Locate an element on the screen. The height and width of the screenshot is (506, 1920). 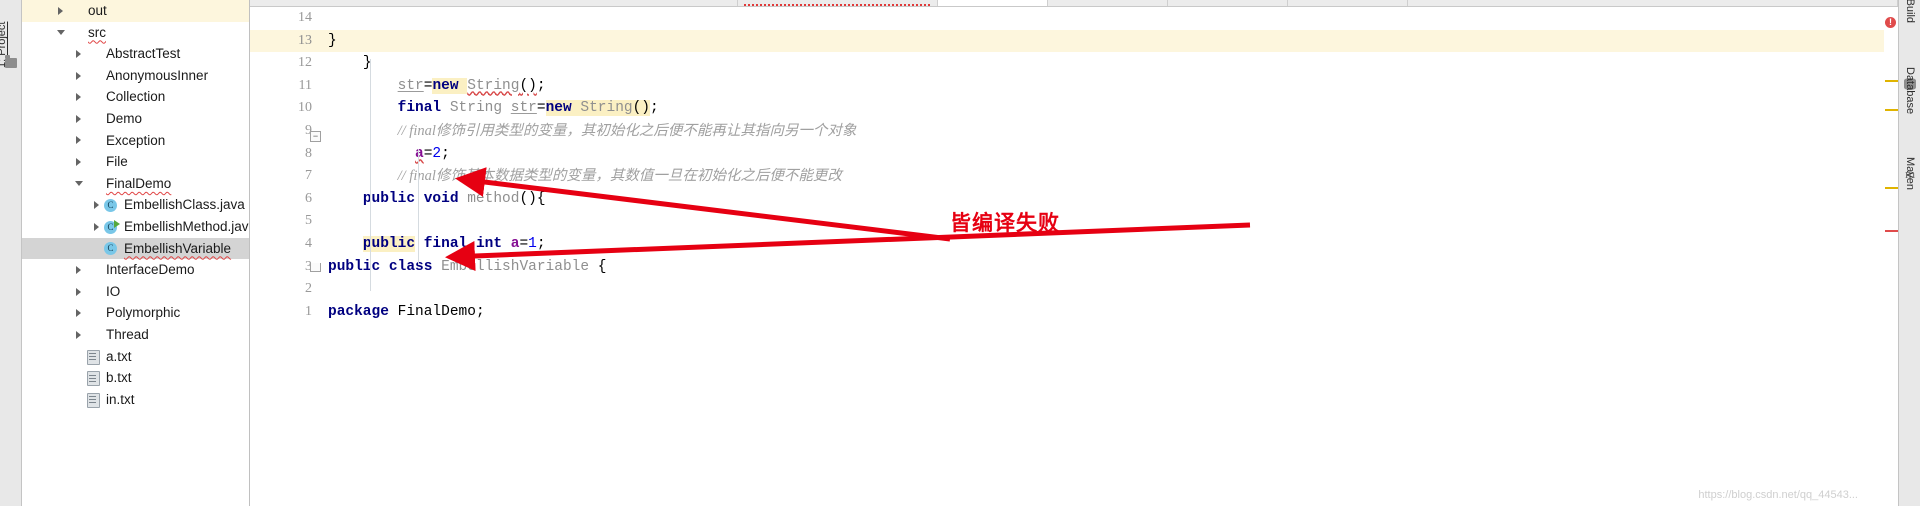
code-line-12: } is located at coordinates (1110, 63).